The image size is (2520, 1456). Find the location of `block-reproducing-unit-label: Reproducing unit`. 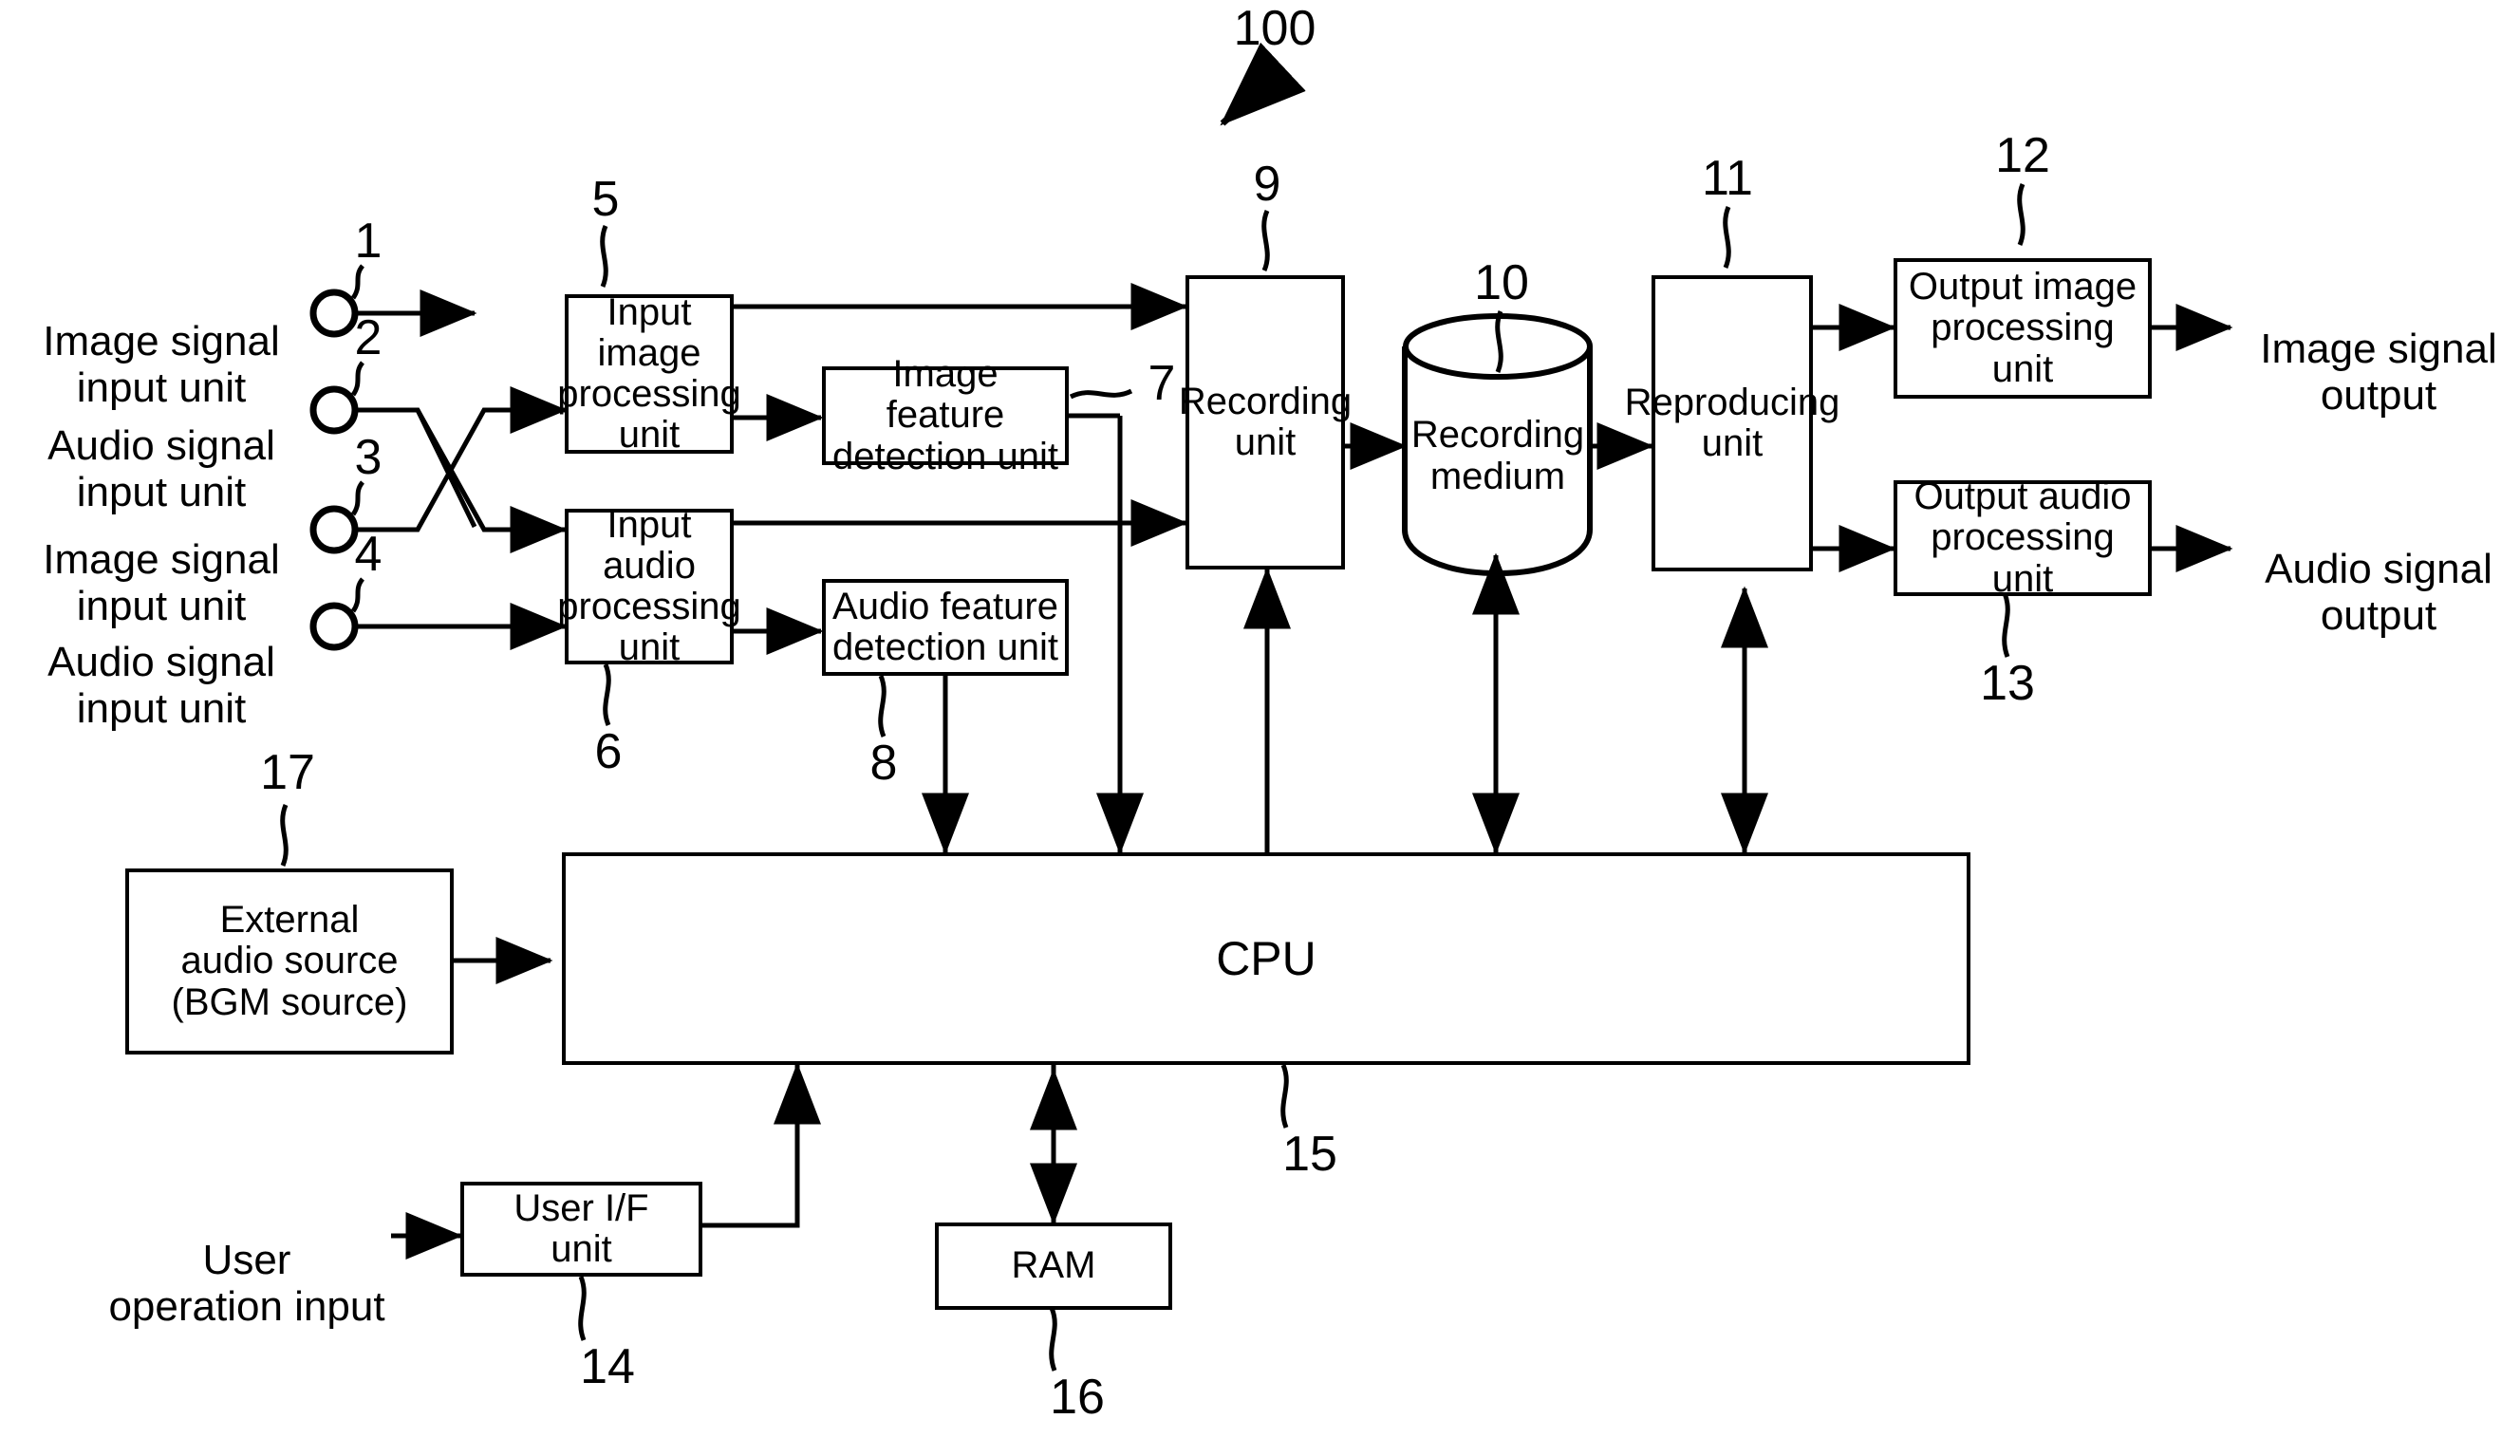

block-reproducing-unit-label: Reproducing unit is located at coordinates (1732, 423).